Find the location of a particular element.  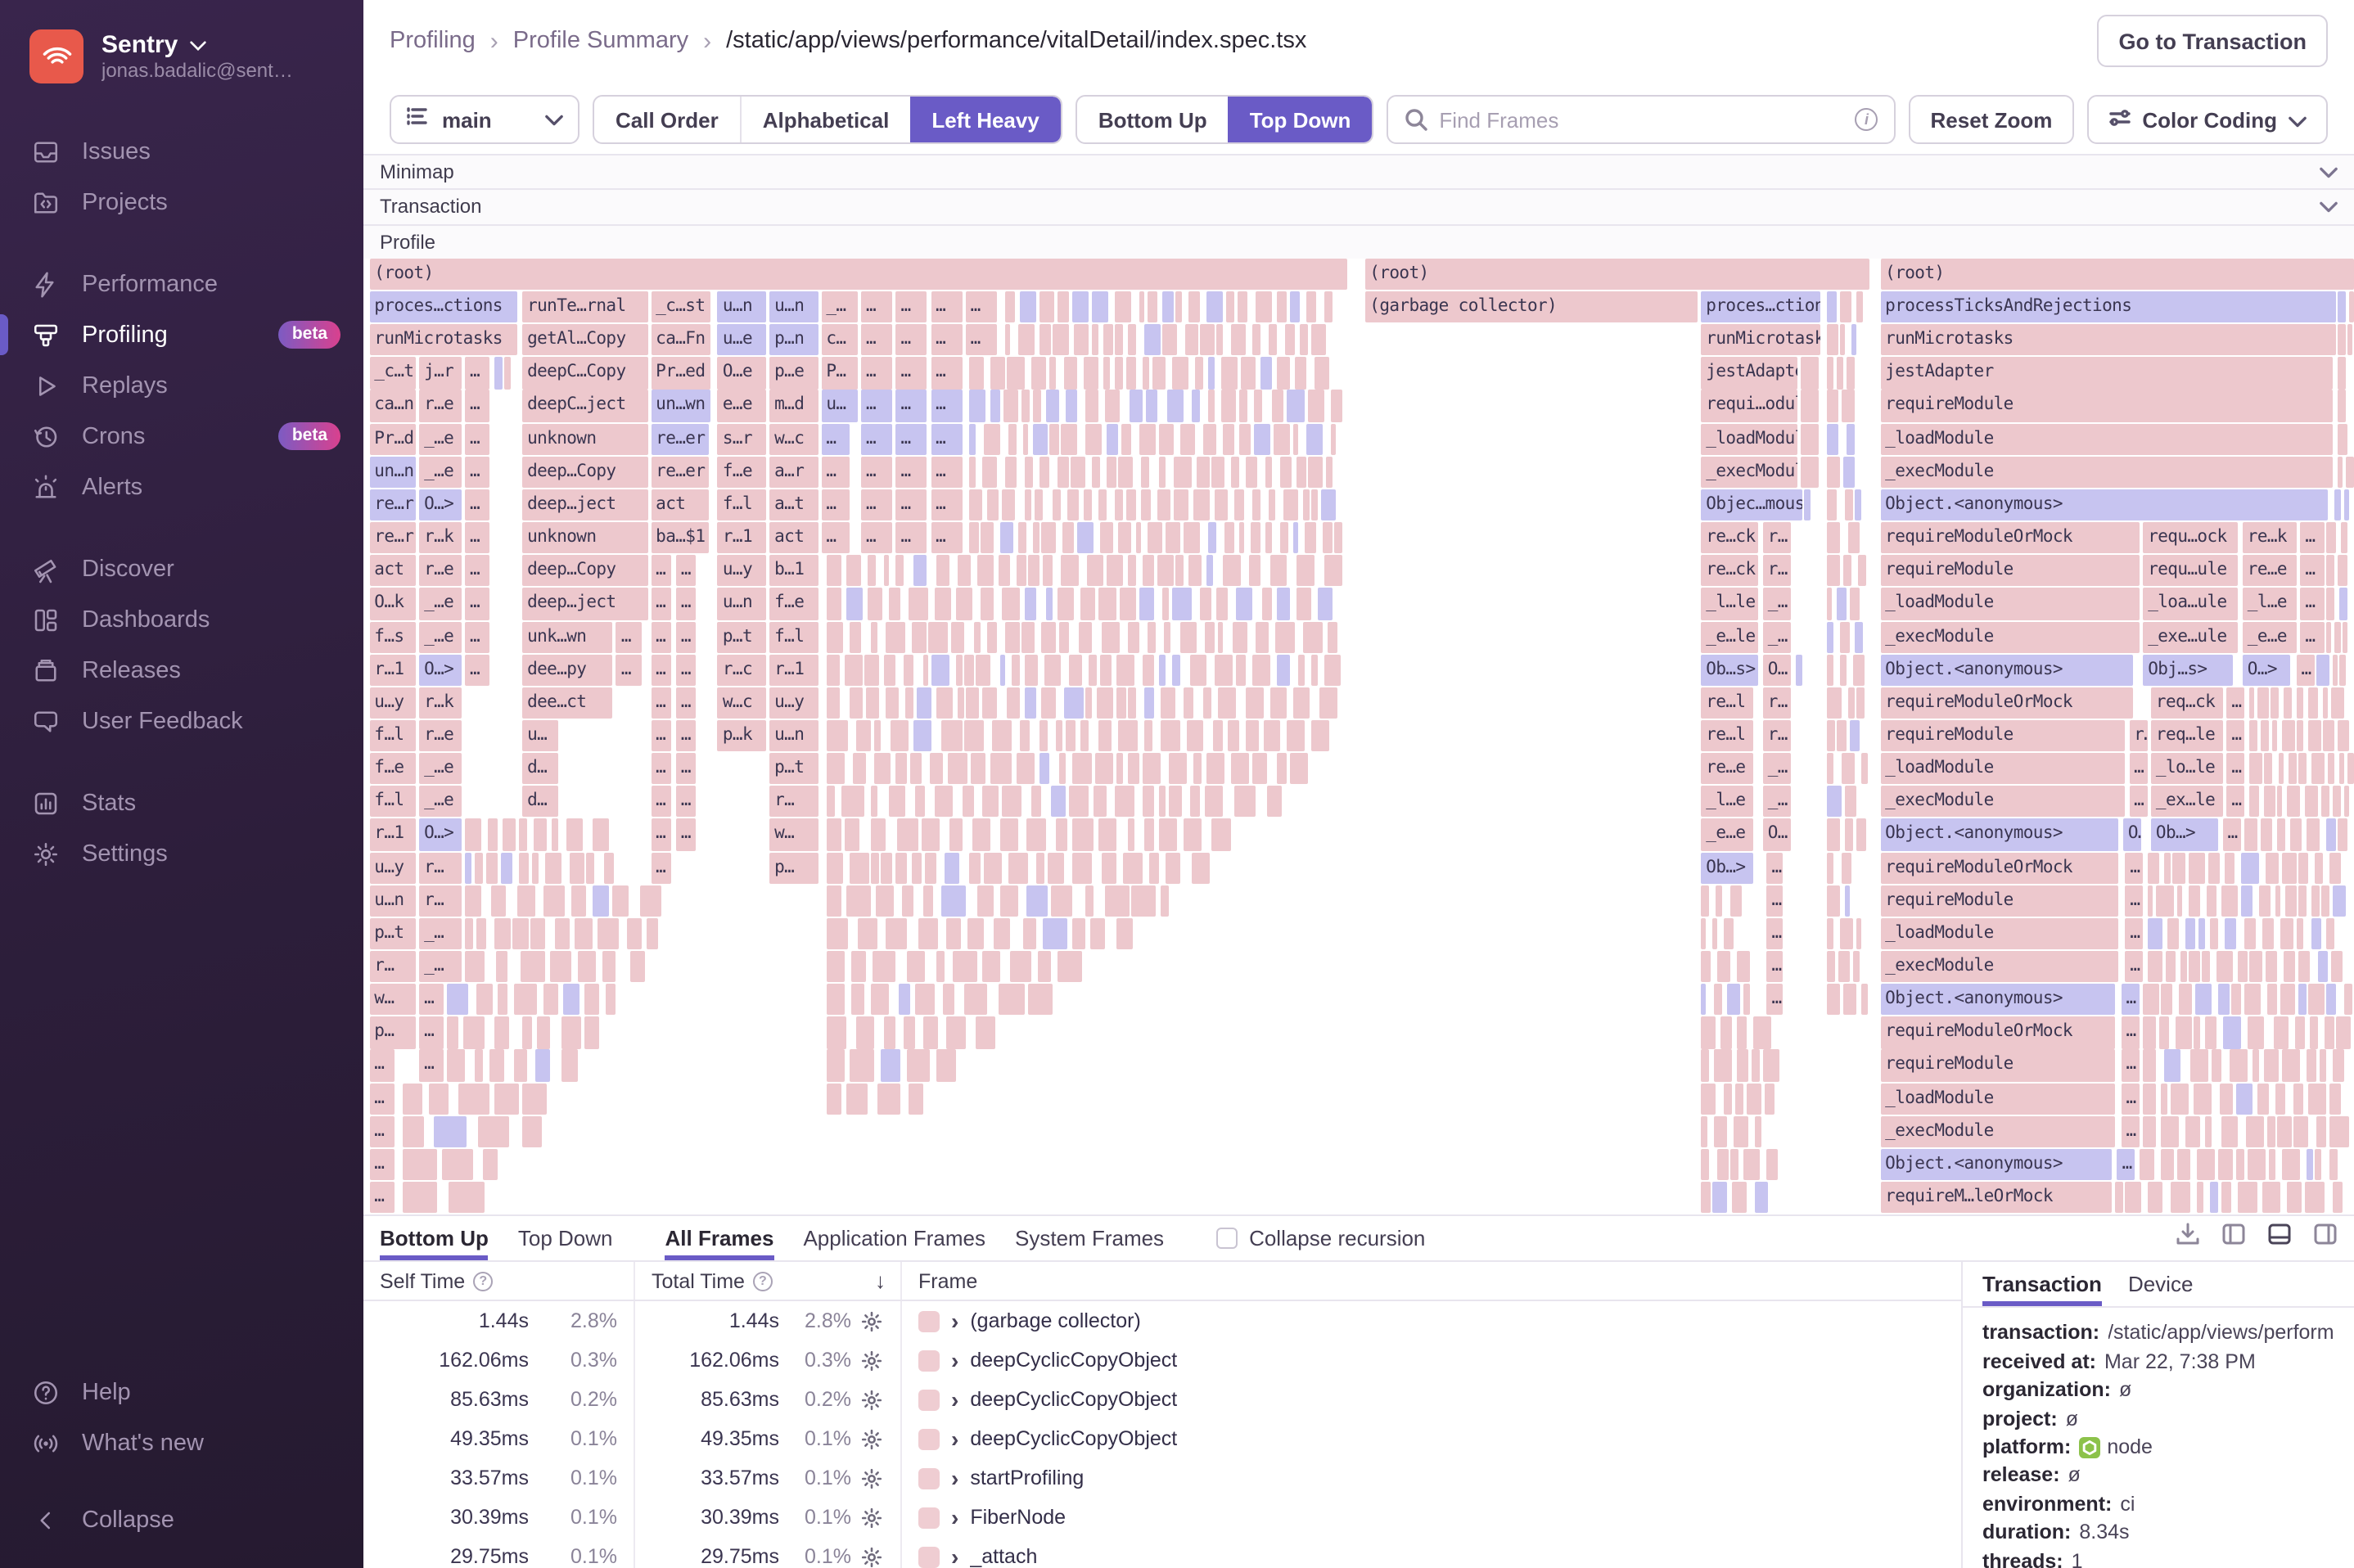

flame-frame: getAl…Copy is located at coordinates (585, 340).